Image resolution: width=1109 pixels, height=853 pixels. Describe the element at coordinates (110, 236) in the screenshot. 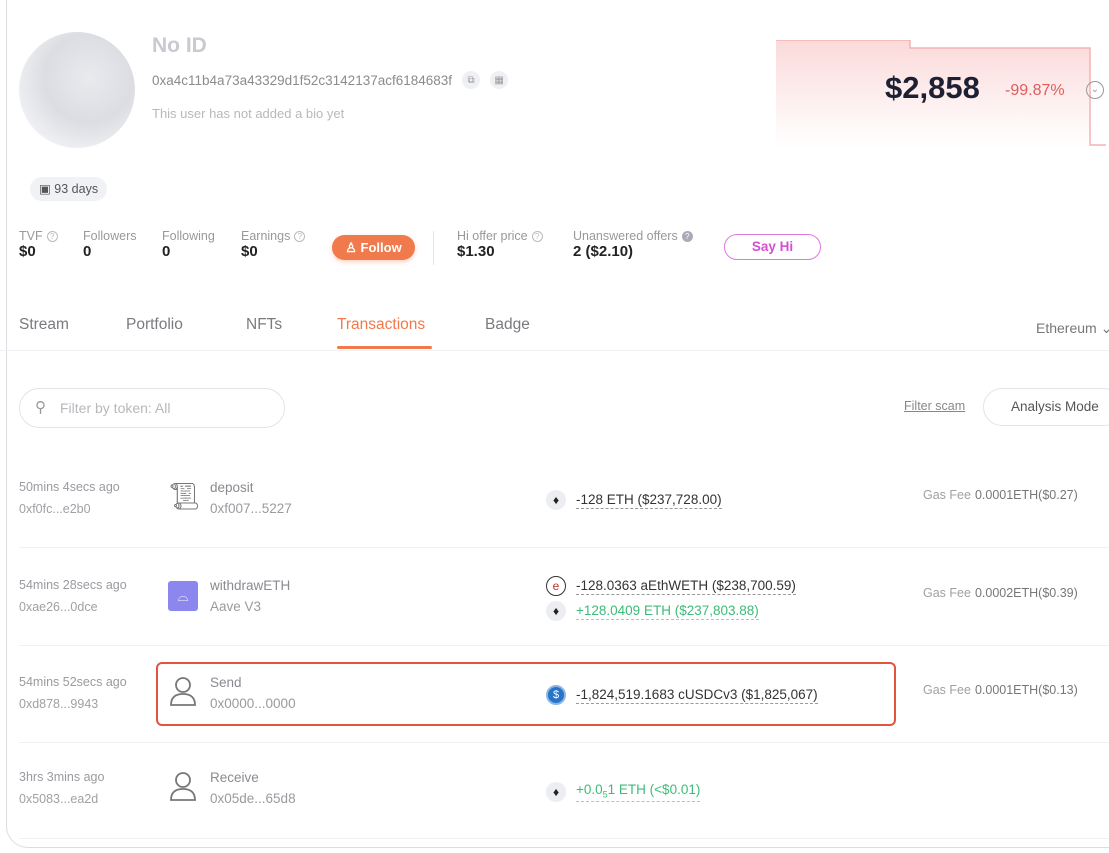

I see `stat-label: Followers` at that location.